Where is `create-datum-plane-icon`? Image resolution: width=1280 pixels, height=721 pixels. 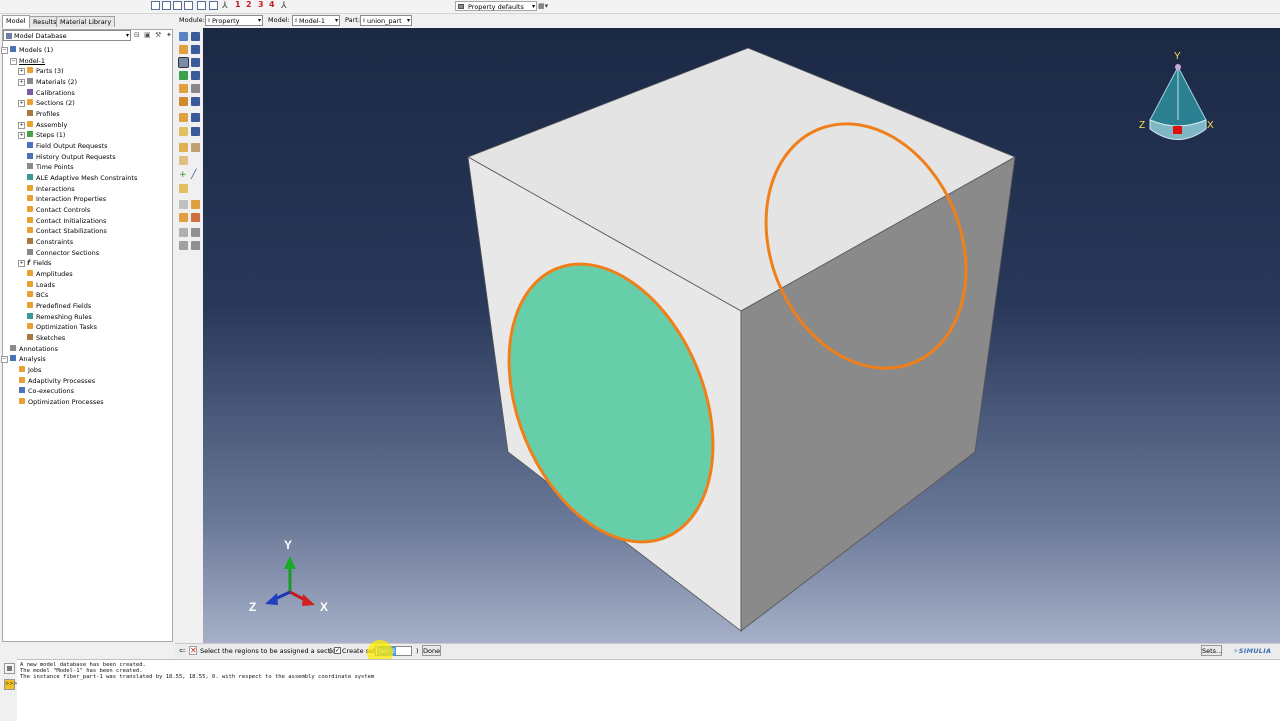 create-datum-plane-icon is located at coordinates (183, 188).